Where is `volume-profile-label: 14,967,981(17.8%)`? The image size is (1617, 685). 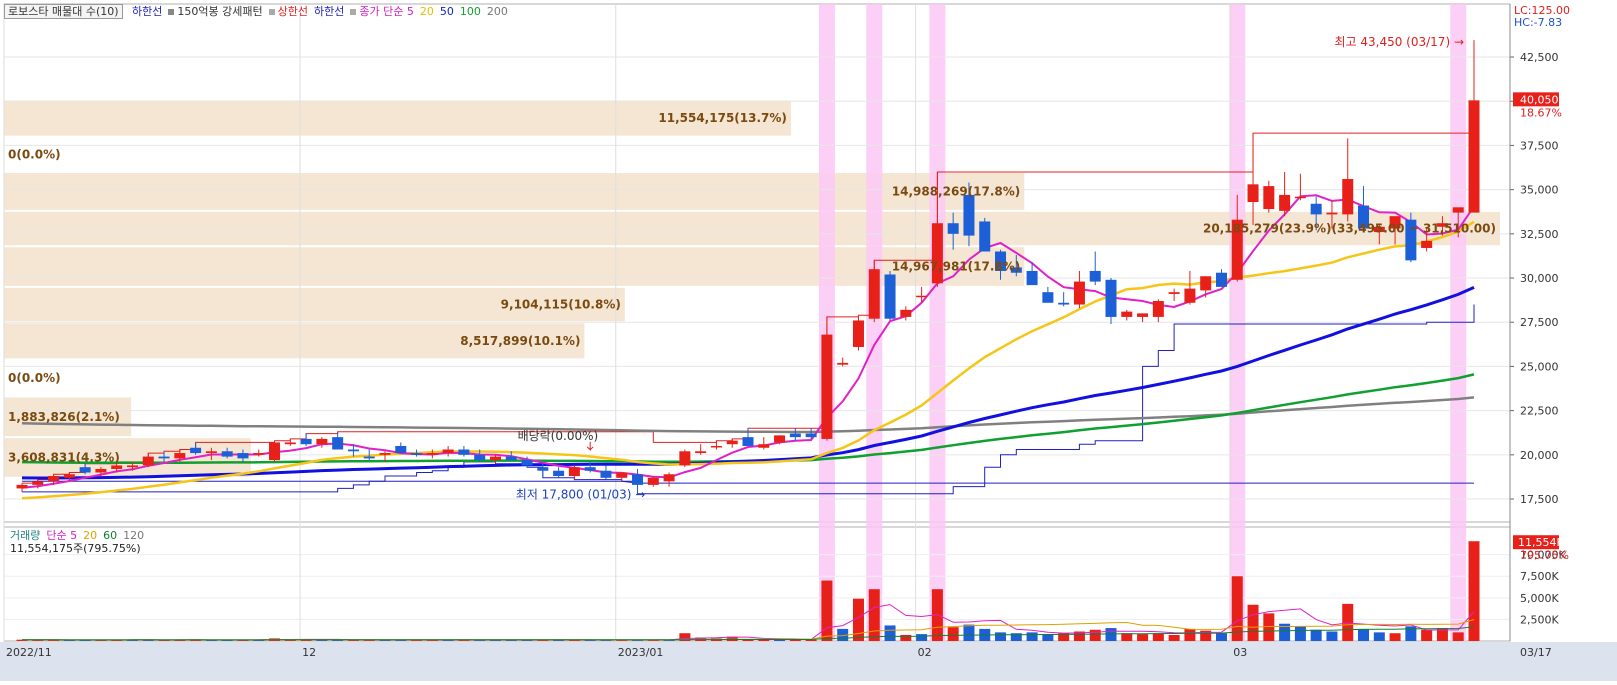 volume-profile-label: 14,967,981(17.8%) is located at coordinates (956, 267).